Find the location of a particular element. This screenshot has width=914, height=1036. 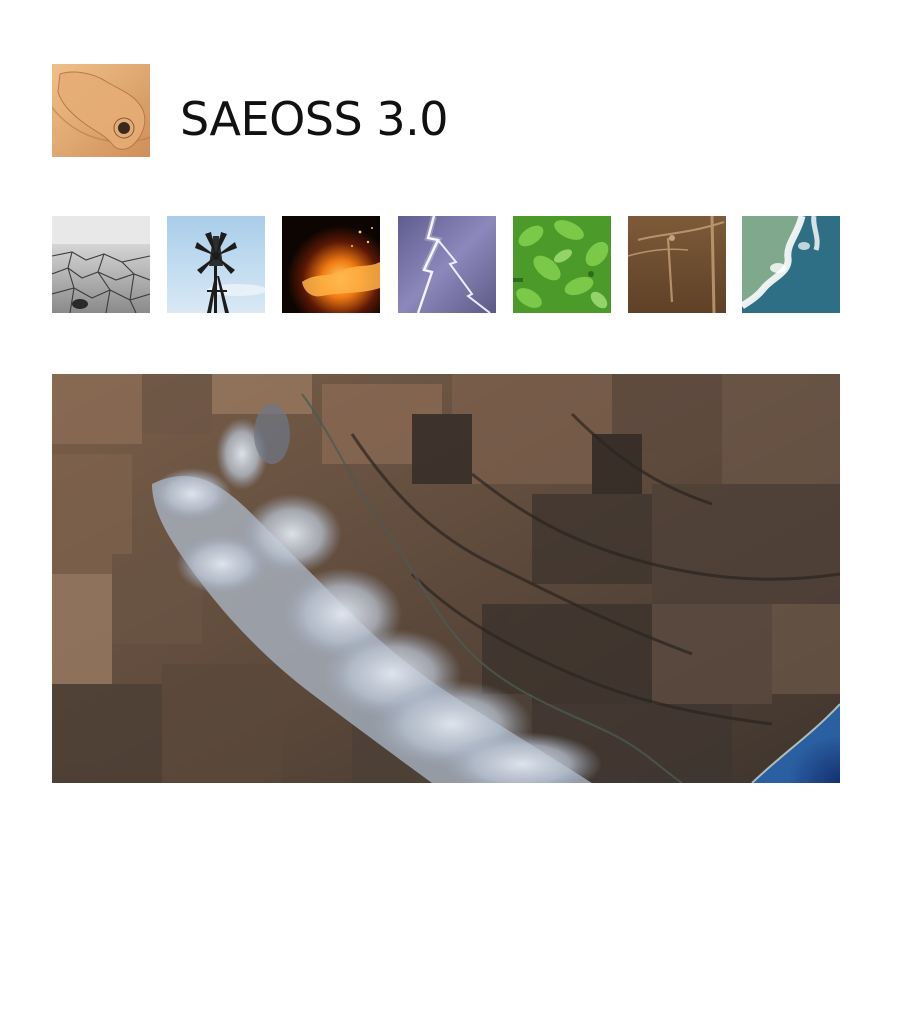

page-title: SAEOSS 3.0 is located at coordinates (314, 119).